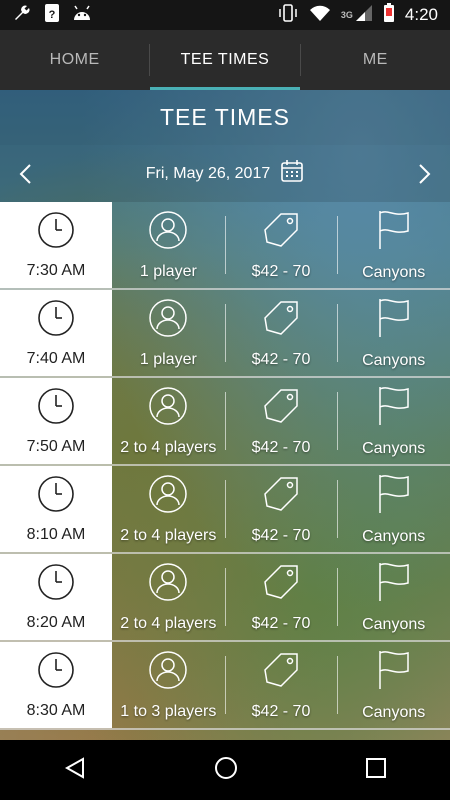 The width and height of the screenshot is (450, 800). I want to click on tee-time-row: 8:30 AM 1 to 3 players $42 - 70 Canyons, so click(225, 686).